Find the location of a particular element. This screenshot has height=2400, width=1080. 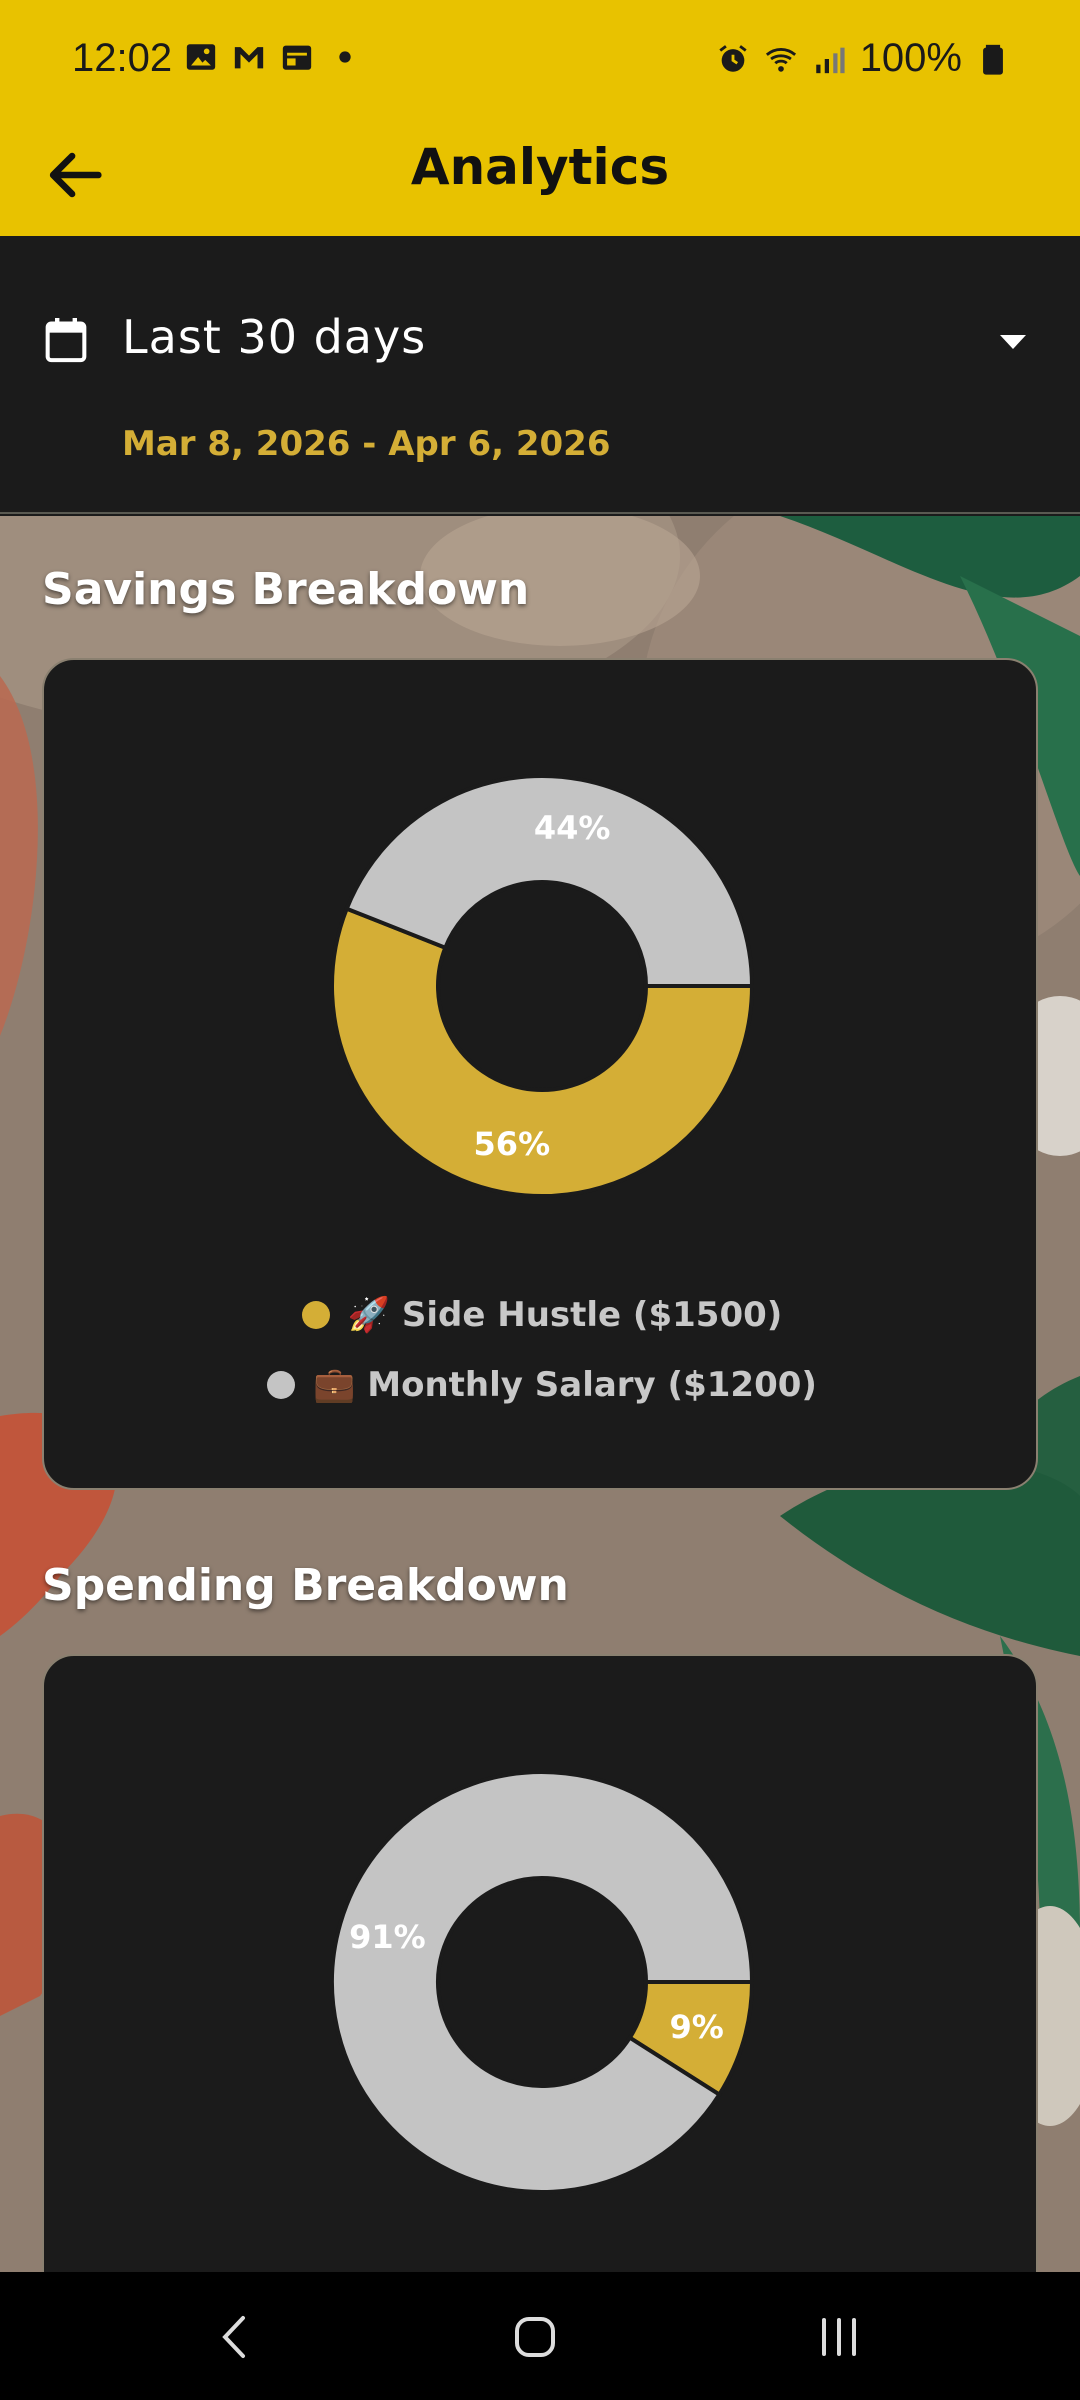

alarm-icon is located at coordinates (733, 58).